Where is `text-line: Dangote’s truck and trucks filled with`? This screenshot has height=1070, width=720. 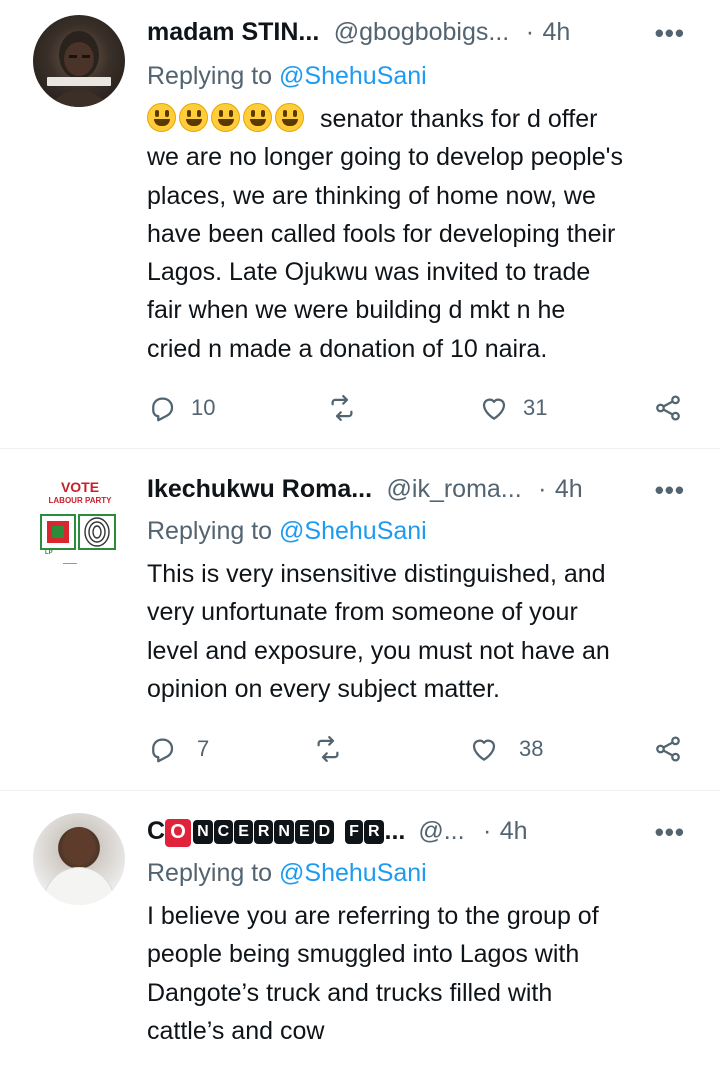 text-line: Dangote’s truck and trucks filled with is located at coordinates (350, 992).